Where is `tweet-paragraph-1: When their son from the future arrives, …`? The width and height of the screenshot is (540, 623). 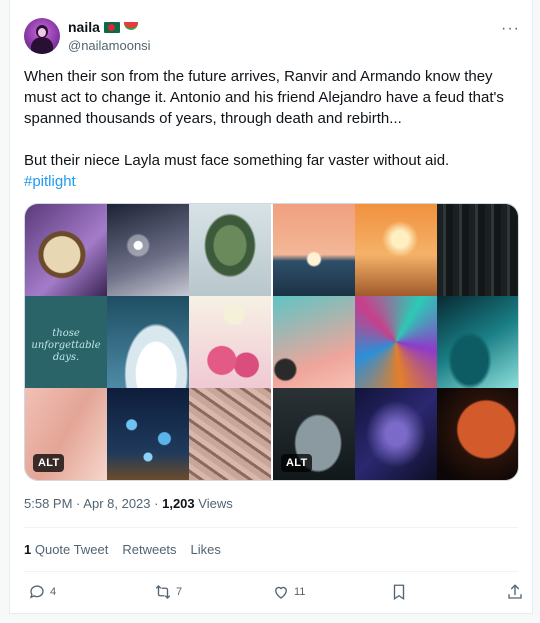 tweet-paragraph-1: When their son from the future arrives, … is located at coordinates (264, 97).